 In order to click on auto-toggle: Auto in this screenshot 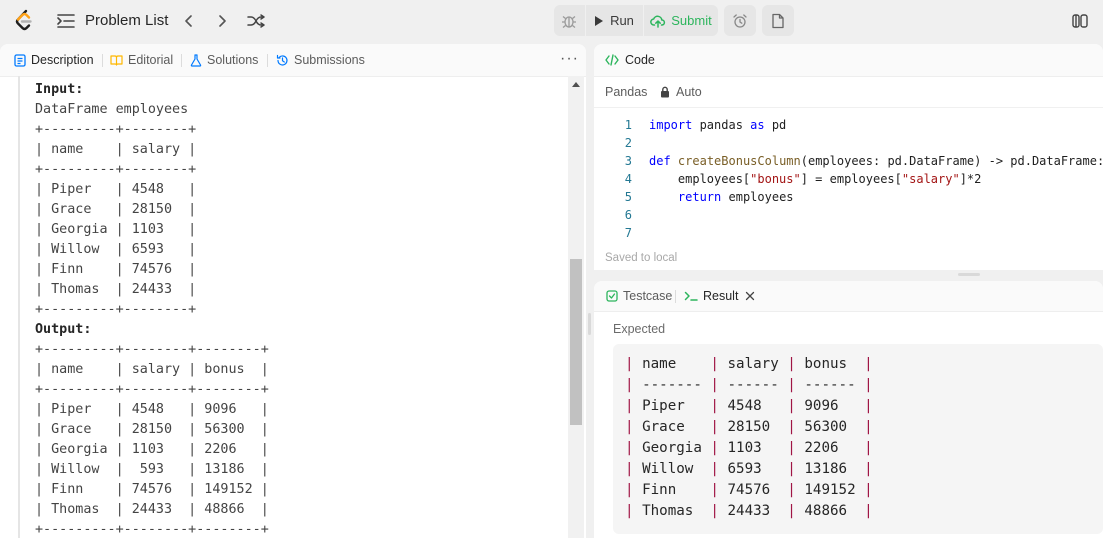, I will do `click(681, 92)`.